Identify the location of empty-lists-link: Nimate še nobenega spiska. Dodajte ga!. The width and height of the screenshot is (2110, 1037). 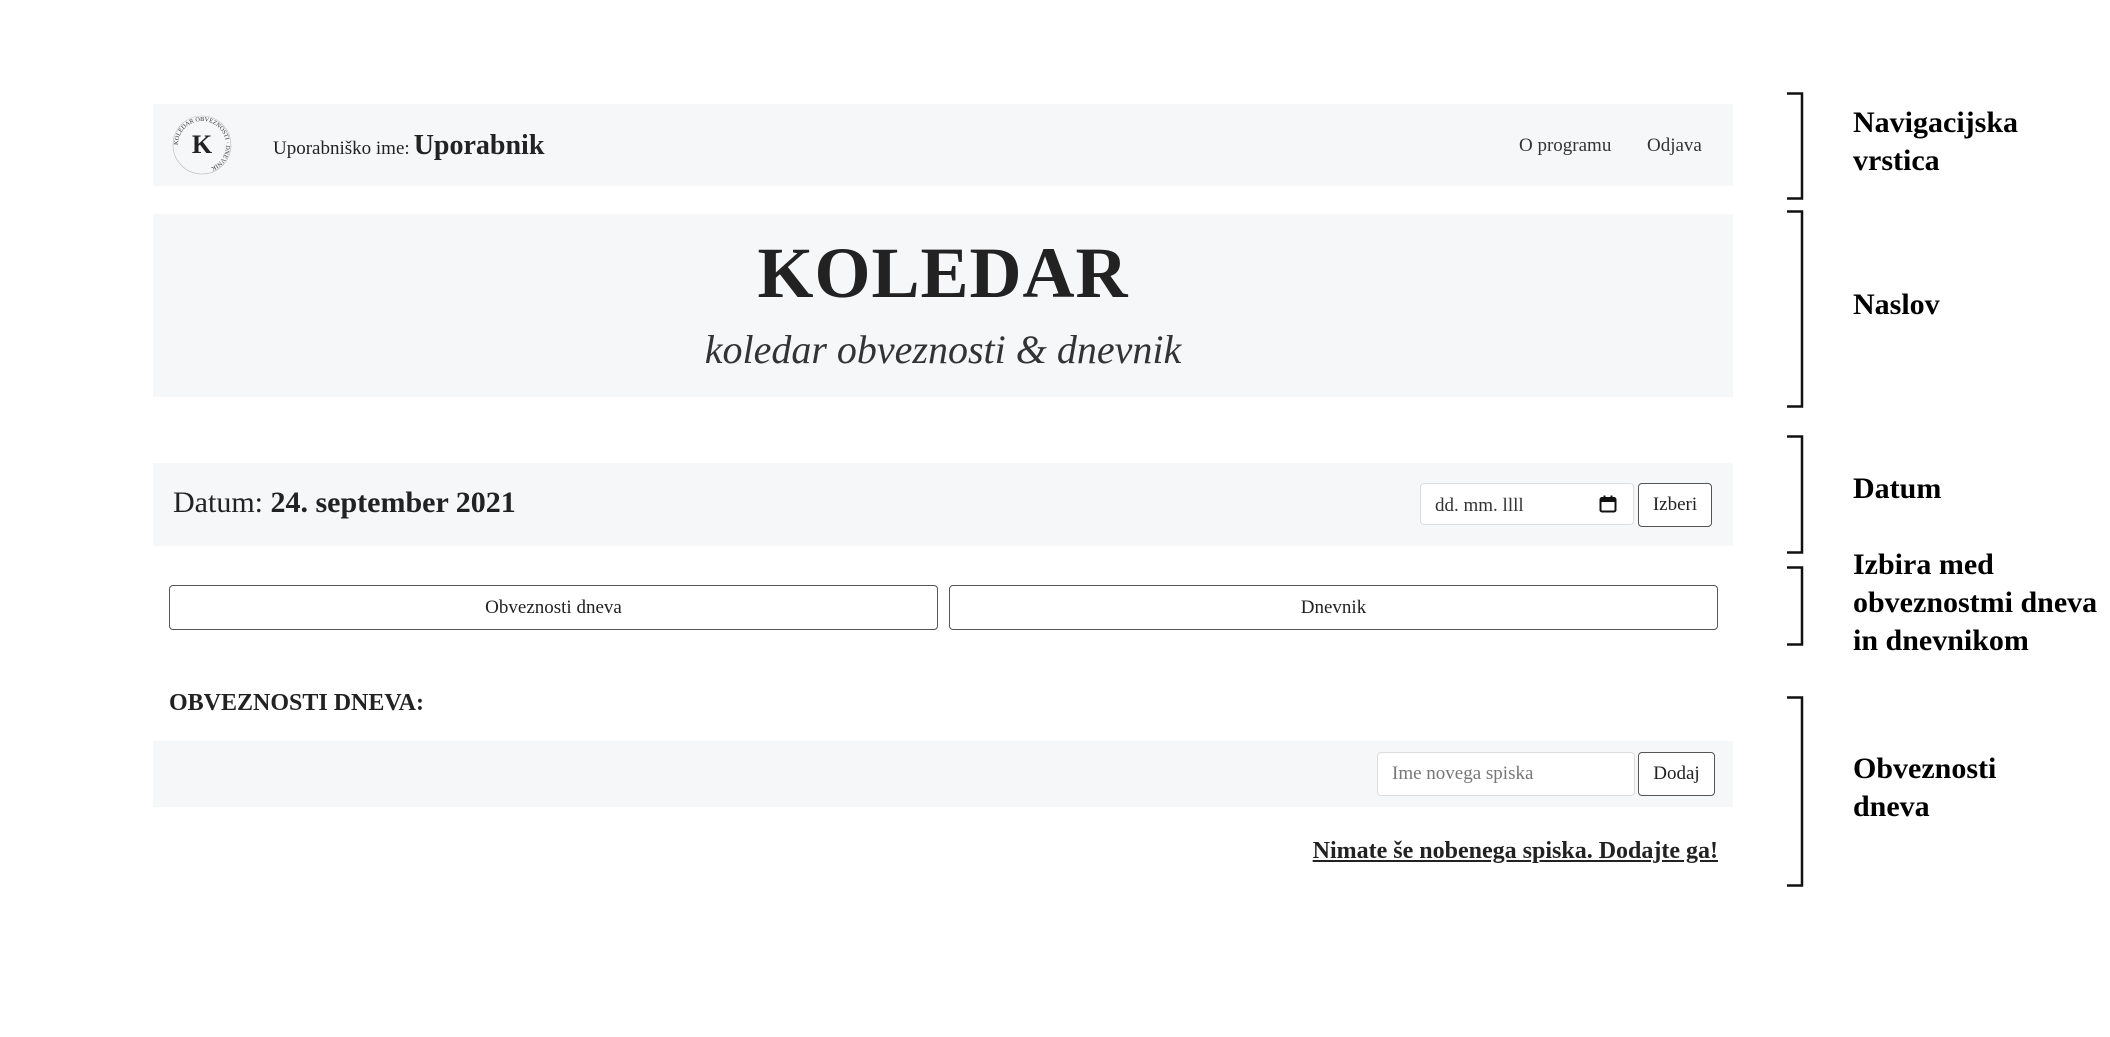
(1515, 851).